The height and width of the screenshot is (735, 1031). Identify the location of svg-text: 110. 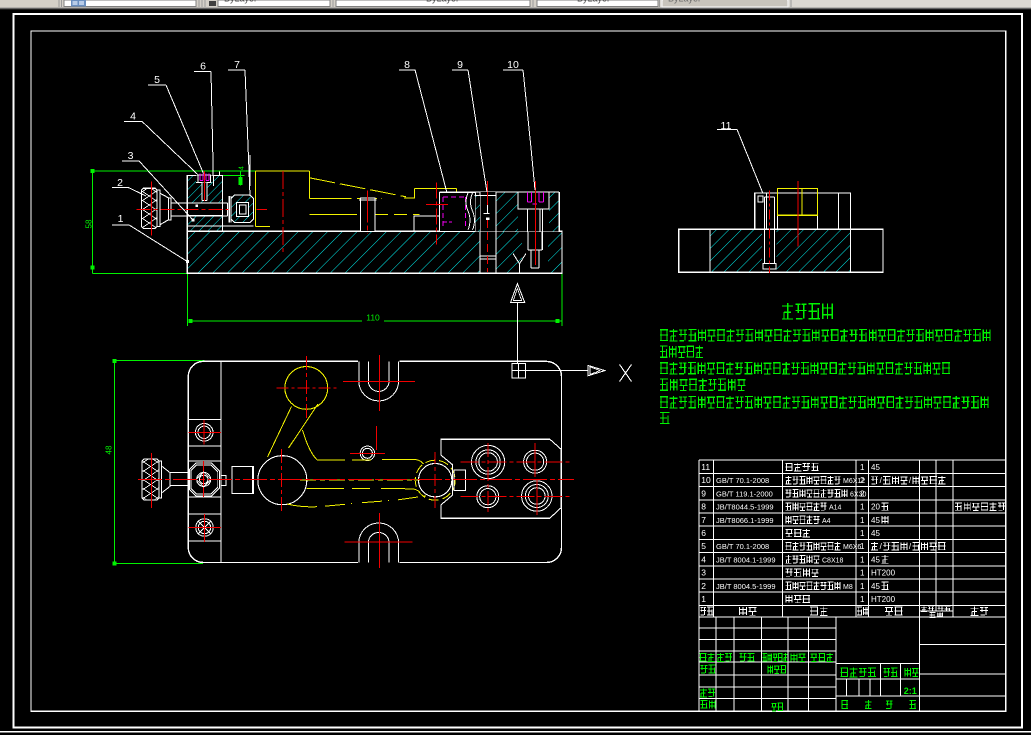
(373, 317).